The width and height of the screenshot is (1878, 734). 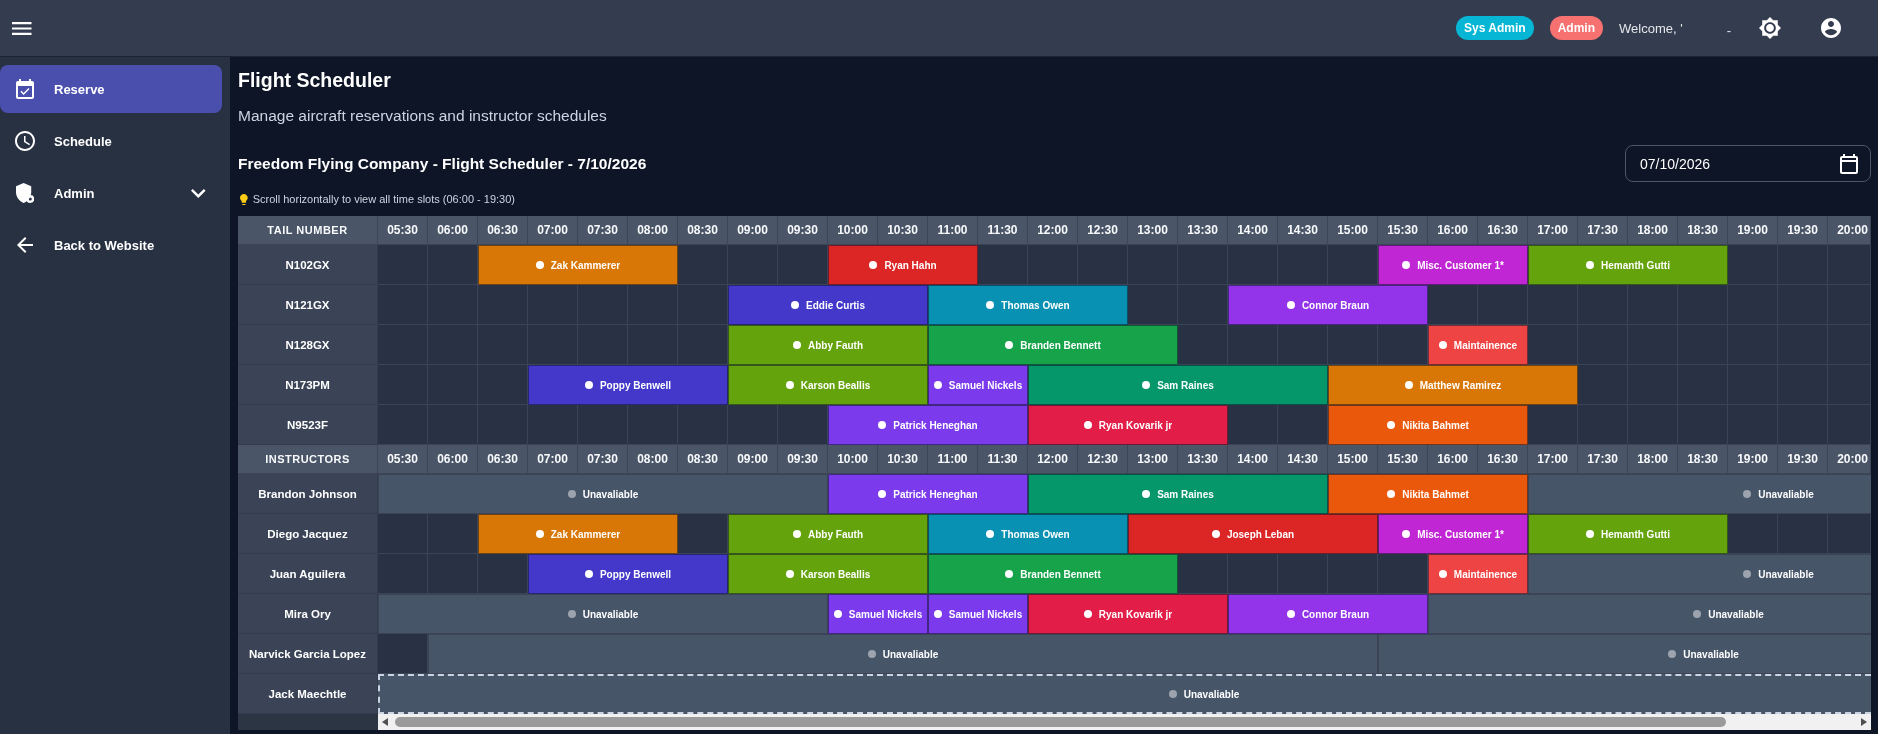 I want to click on caret-left-icon, so click(x=385, y=722).